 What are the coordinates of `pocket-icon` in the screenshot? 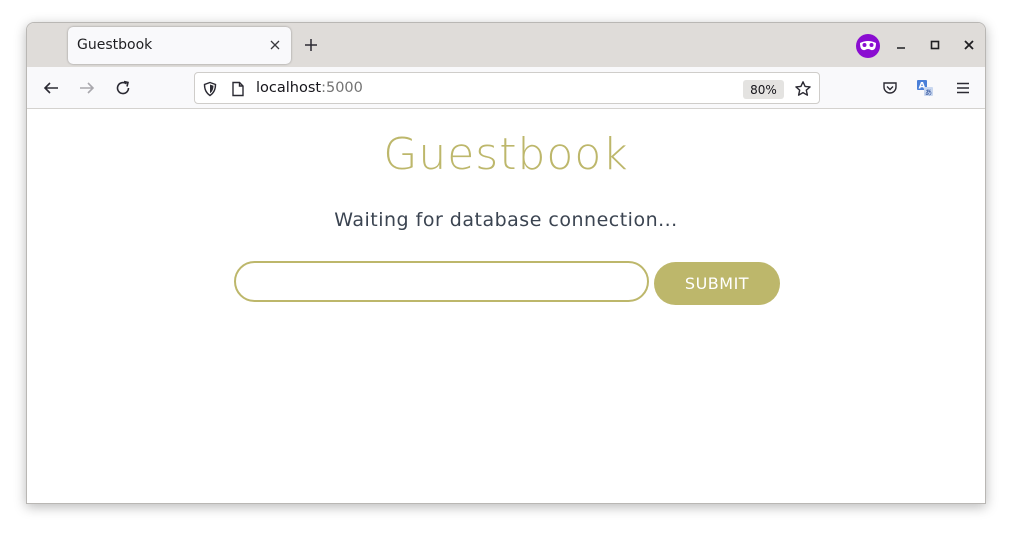 It's located at (890, 88).